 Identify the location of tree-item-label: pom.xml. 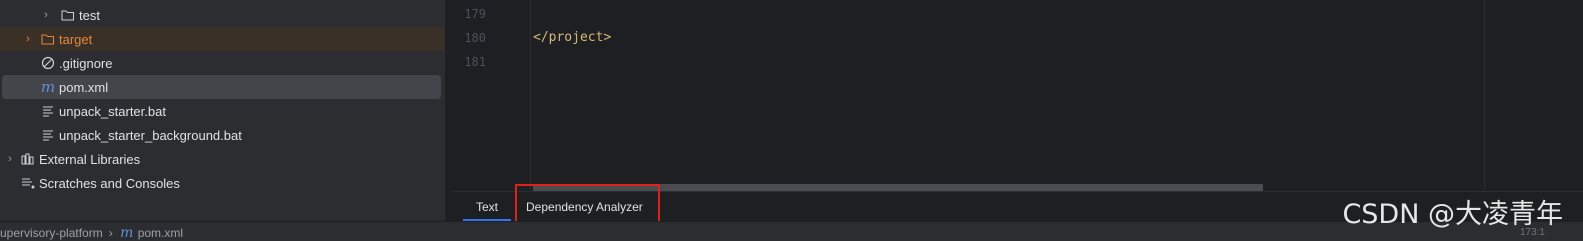
(84, 87).